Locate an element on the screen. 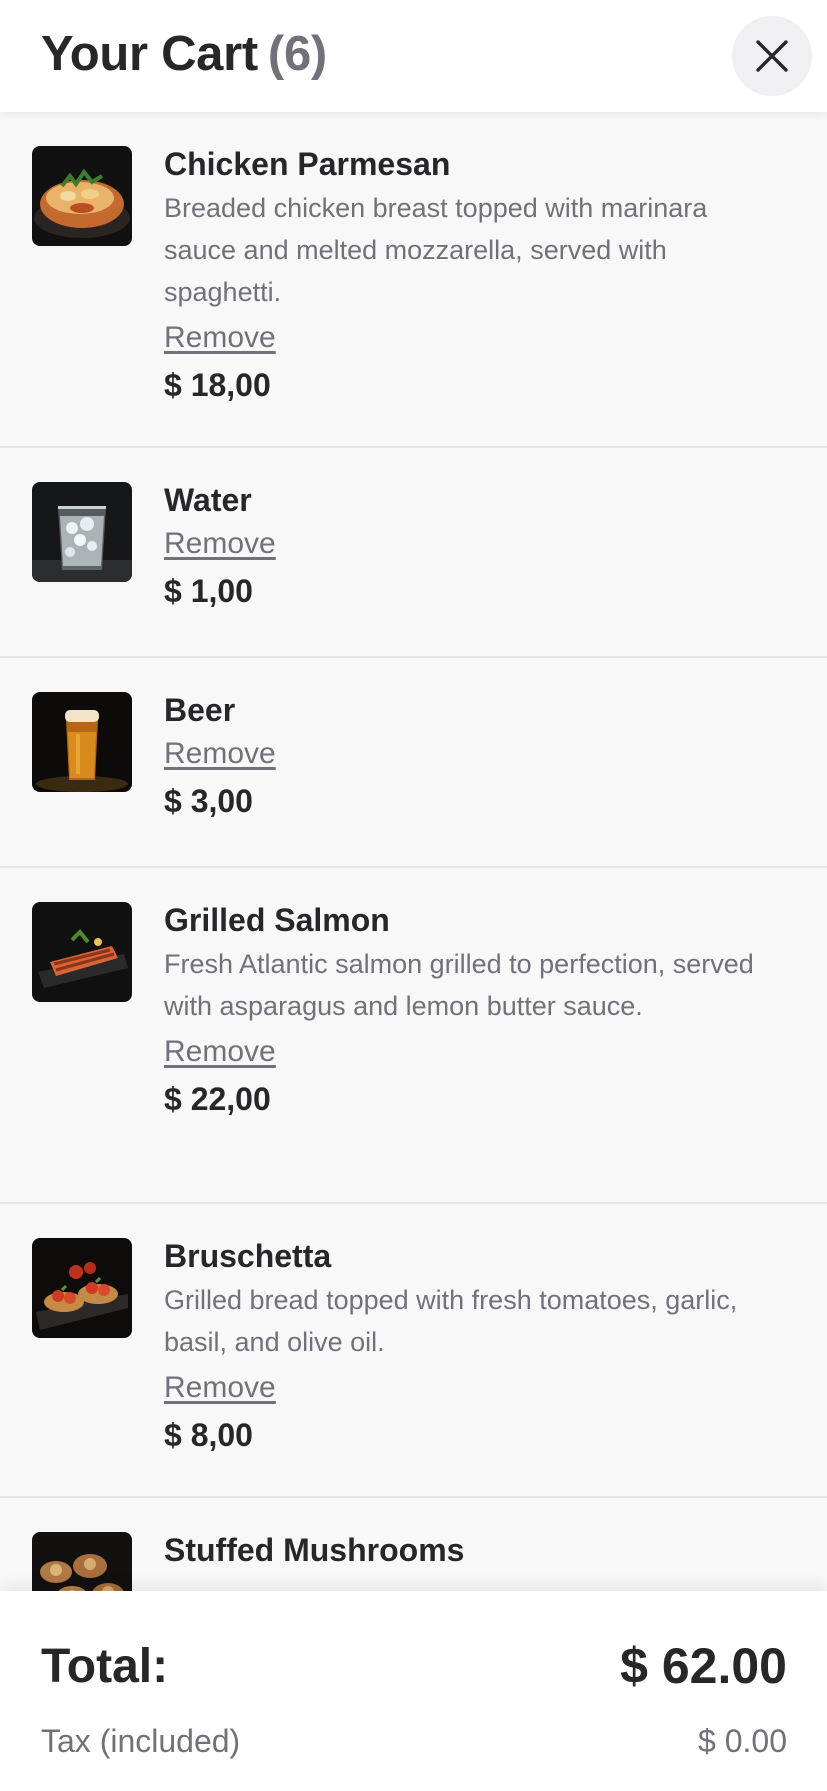 This screenshot has width=827, height=1791. chicken-parmesan-photo-icon is located at coordinates (82, 196).